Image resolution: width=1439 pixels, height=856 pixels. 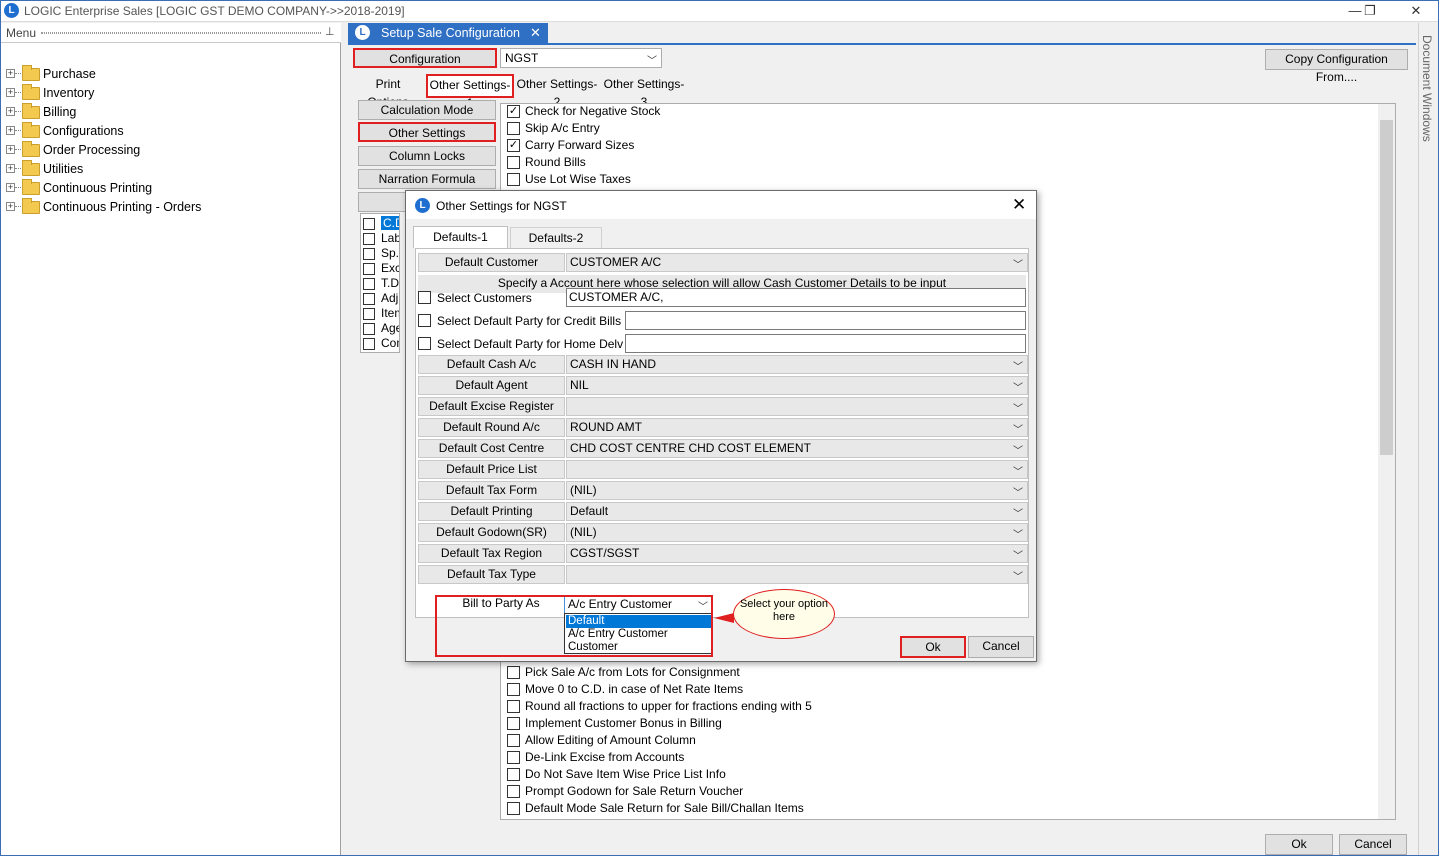 What do you see at coordinates (448, 33) in the screenshot?
I see `tab-setup-sale-configuration: L Setup Sale Configuration ✕` at bounding box center [448, 33].